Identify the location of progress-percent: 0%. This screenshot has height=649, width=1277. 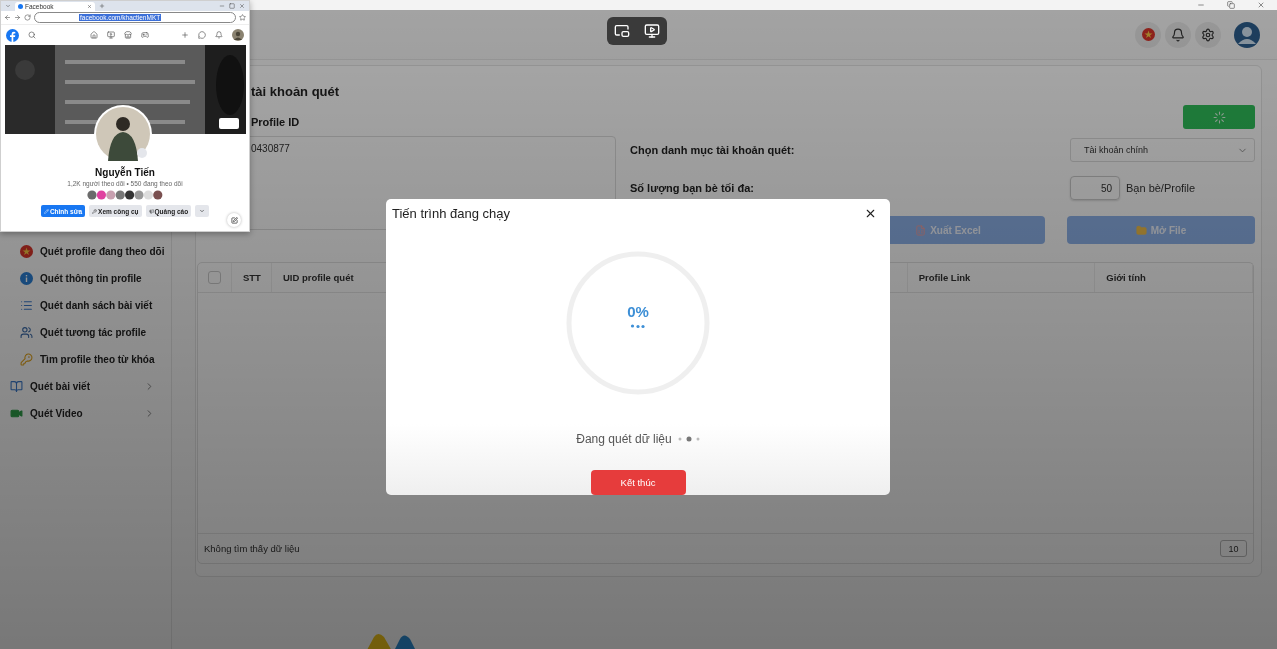
(638, 311).